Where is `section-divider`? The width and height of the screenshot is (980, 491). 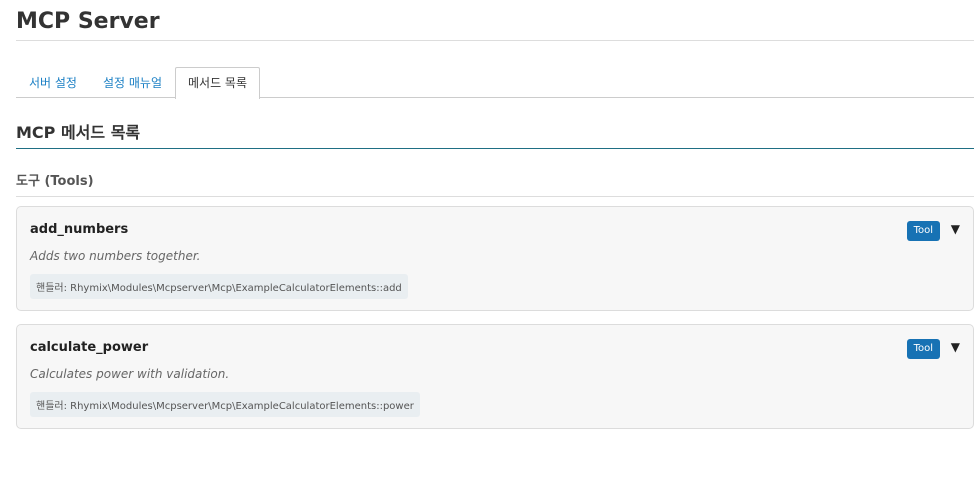
section-divider is located at coordinates (495, 148).